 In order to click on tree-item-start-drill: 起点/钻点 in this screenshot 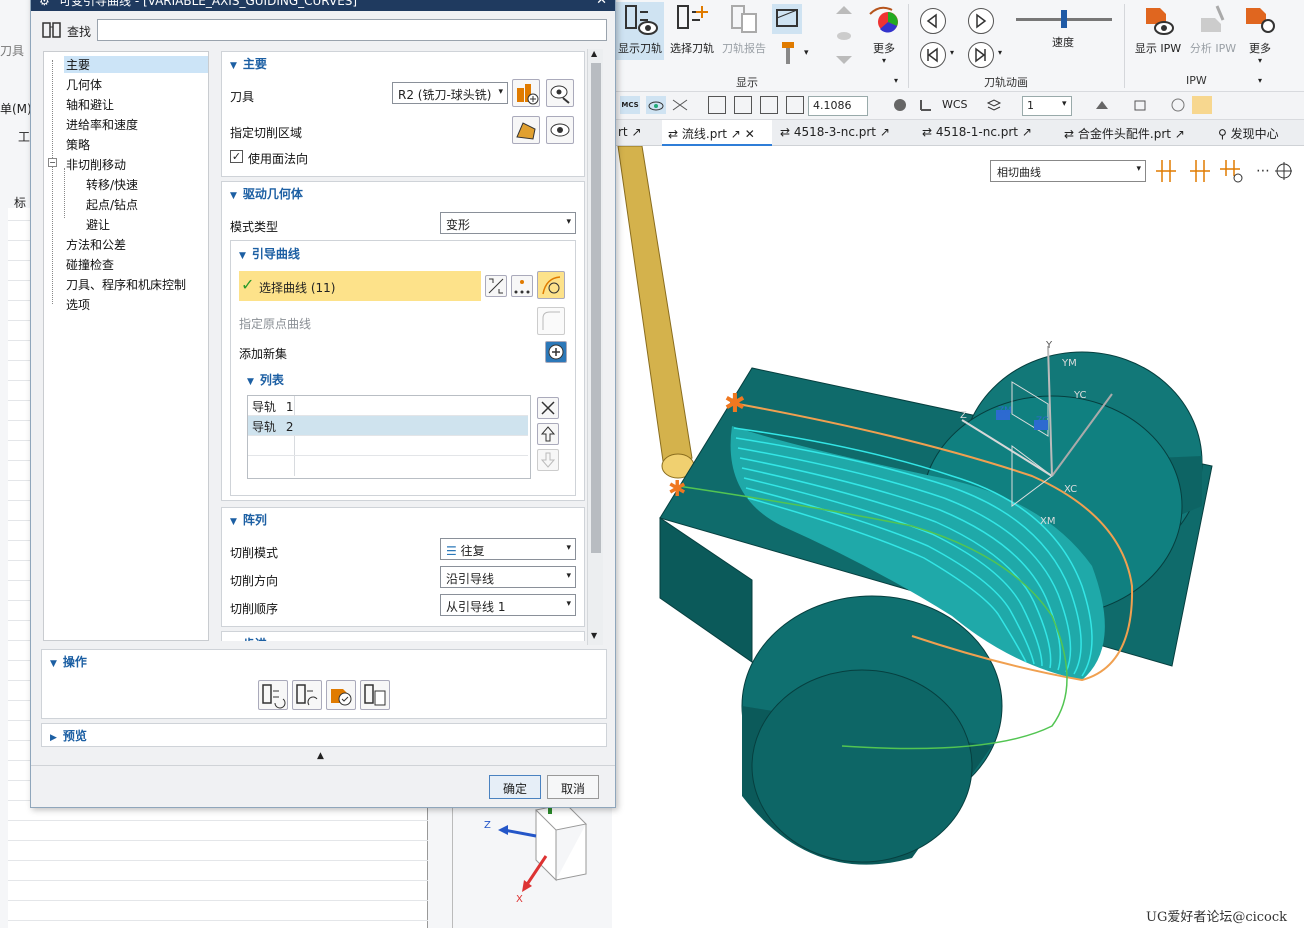, I will do `click(112, 204)`.